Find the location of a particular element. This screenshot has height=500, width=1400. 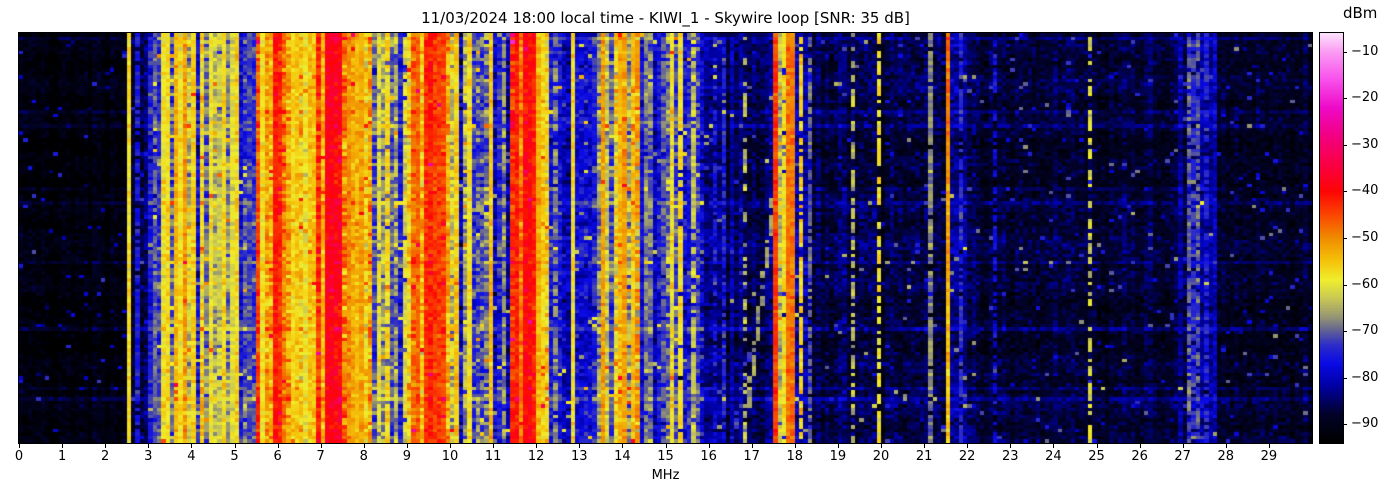

x-tick-label: 5 is located at coordinates (234, 456).